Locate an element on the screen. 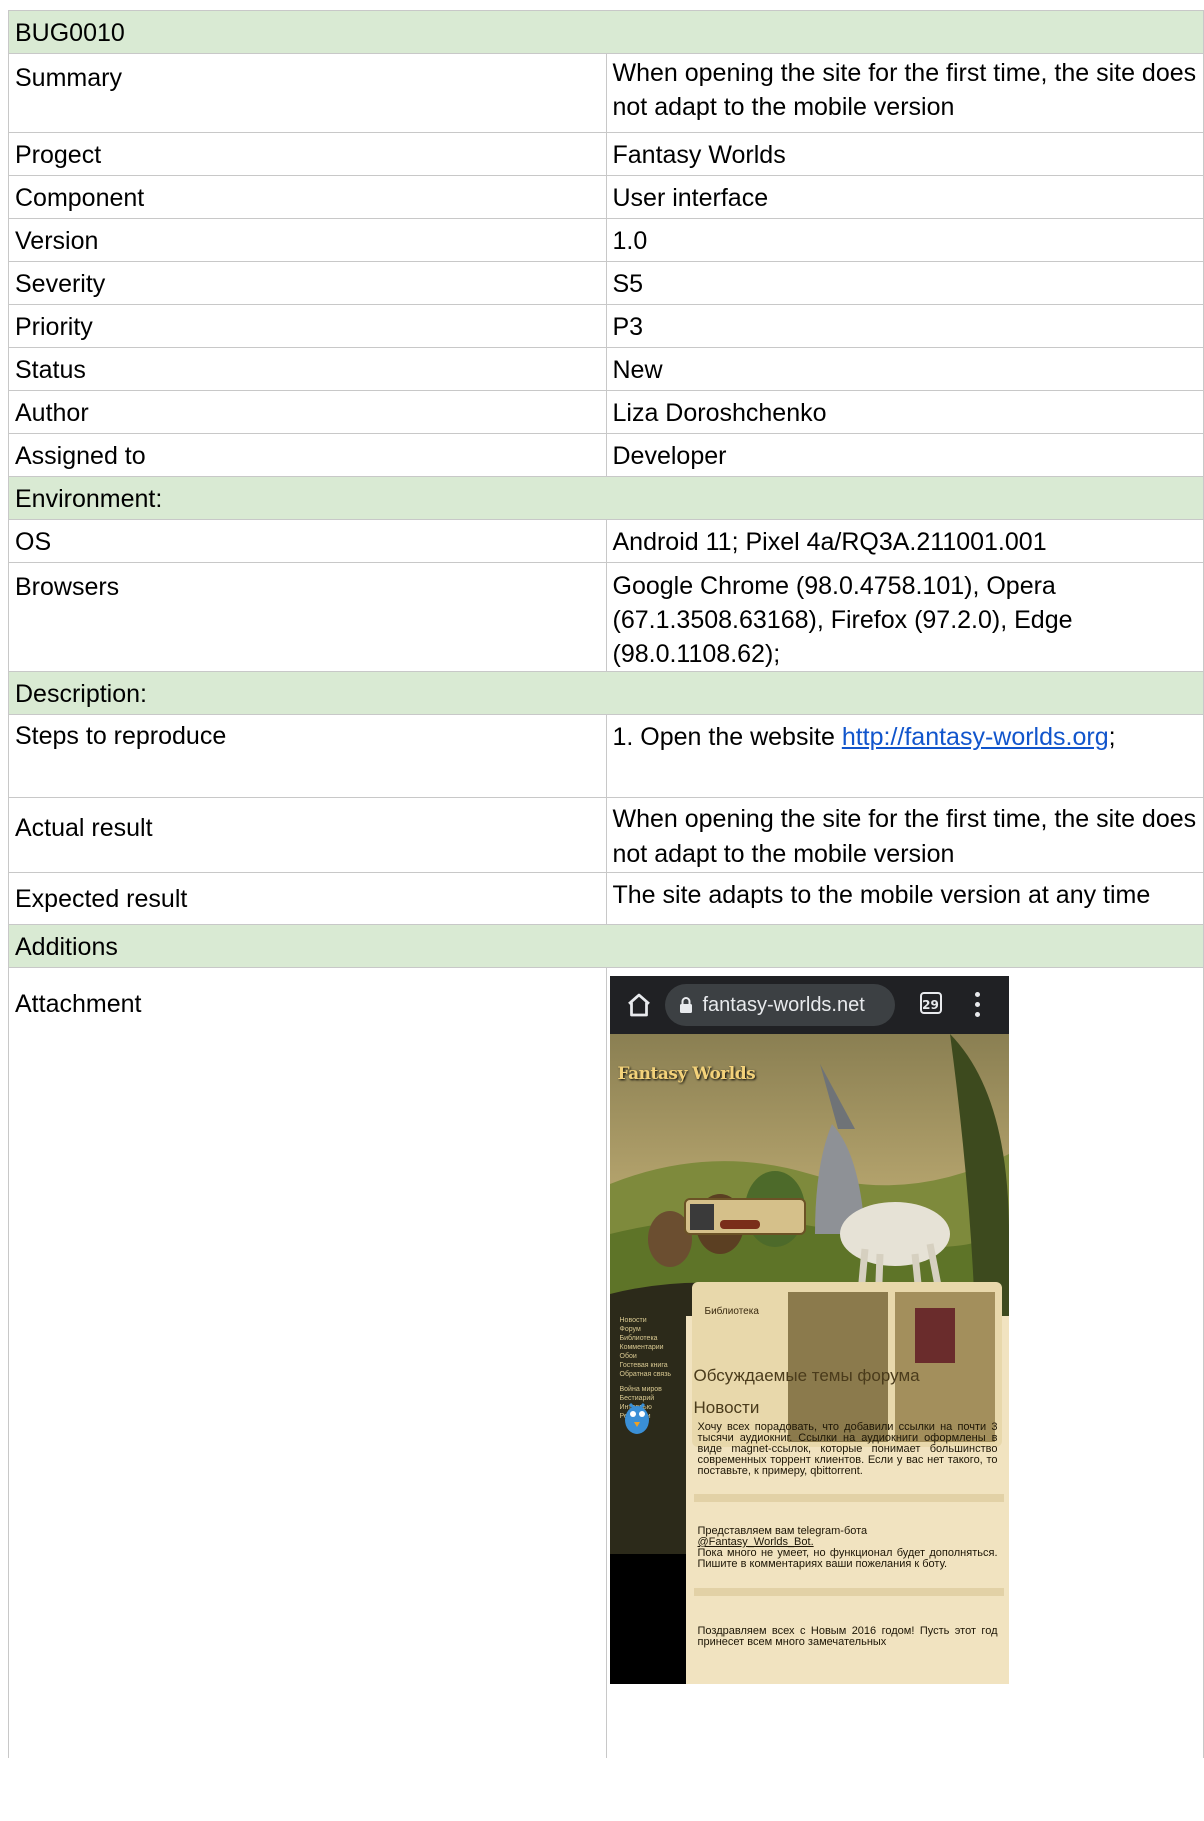  twitter-bird-icon is located at coordinates (637, 1418).